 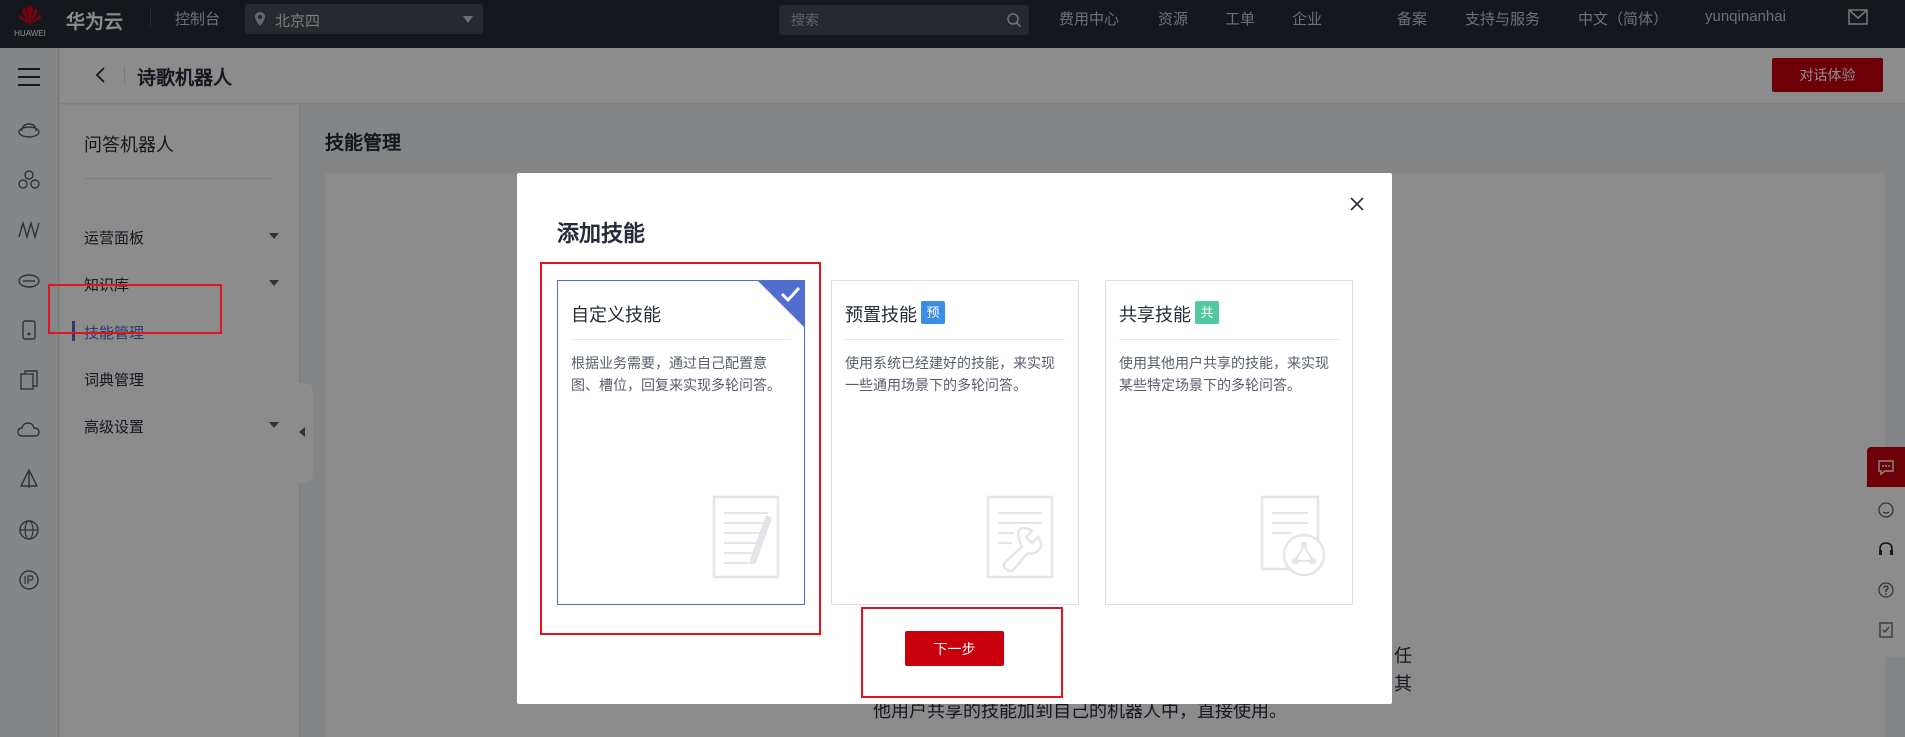 I want to click on skill-name: 共享技能, so click(x=1155, y=315).